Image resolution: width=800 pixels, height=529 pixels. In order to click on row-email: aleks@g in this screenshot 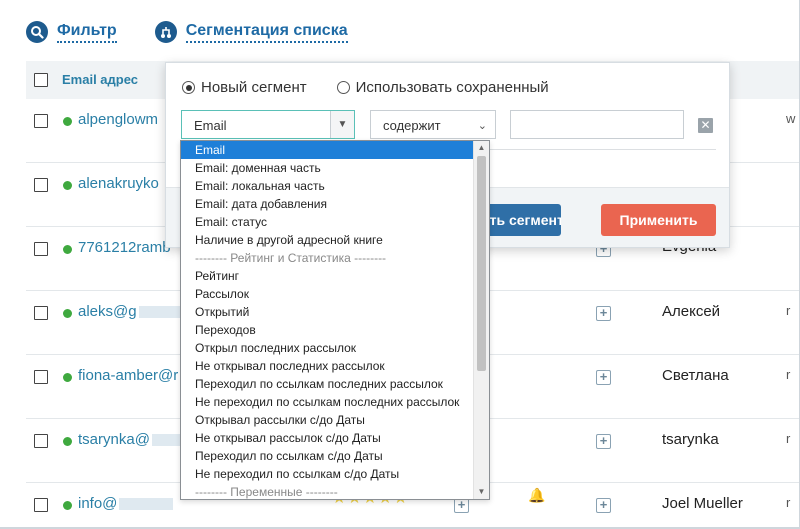, I will do `click(135, 311)`.